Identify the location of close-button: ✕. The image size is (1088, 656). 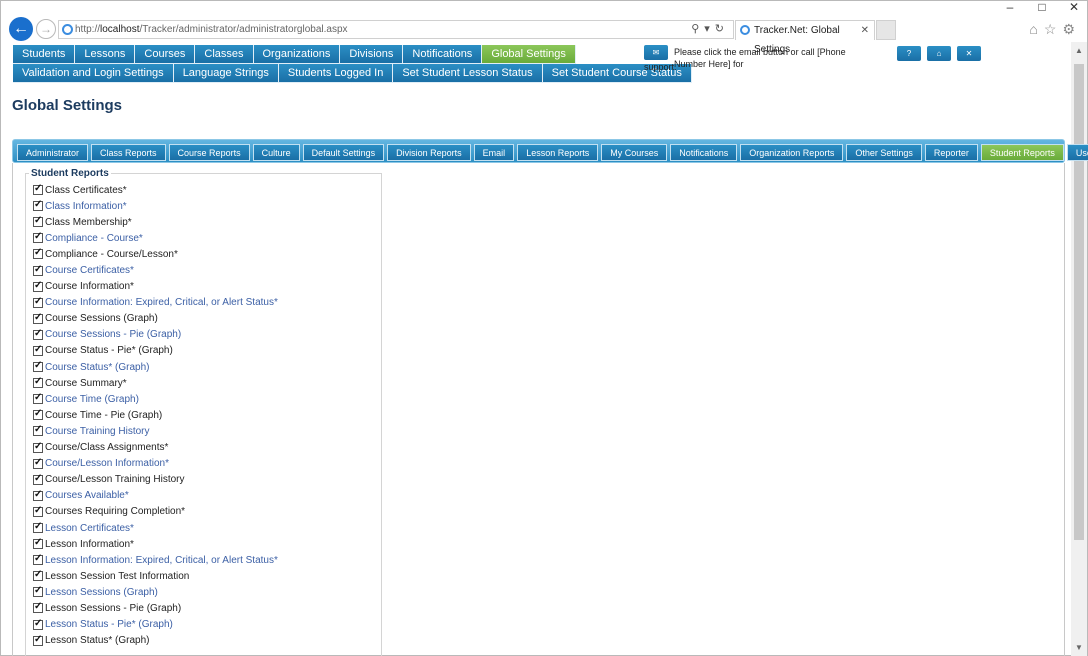
(969, 53).